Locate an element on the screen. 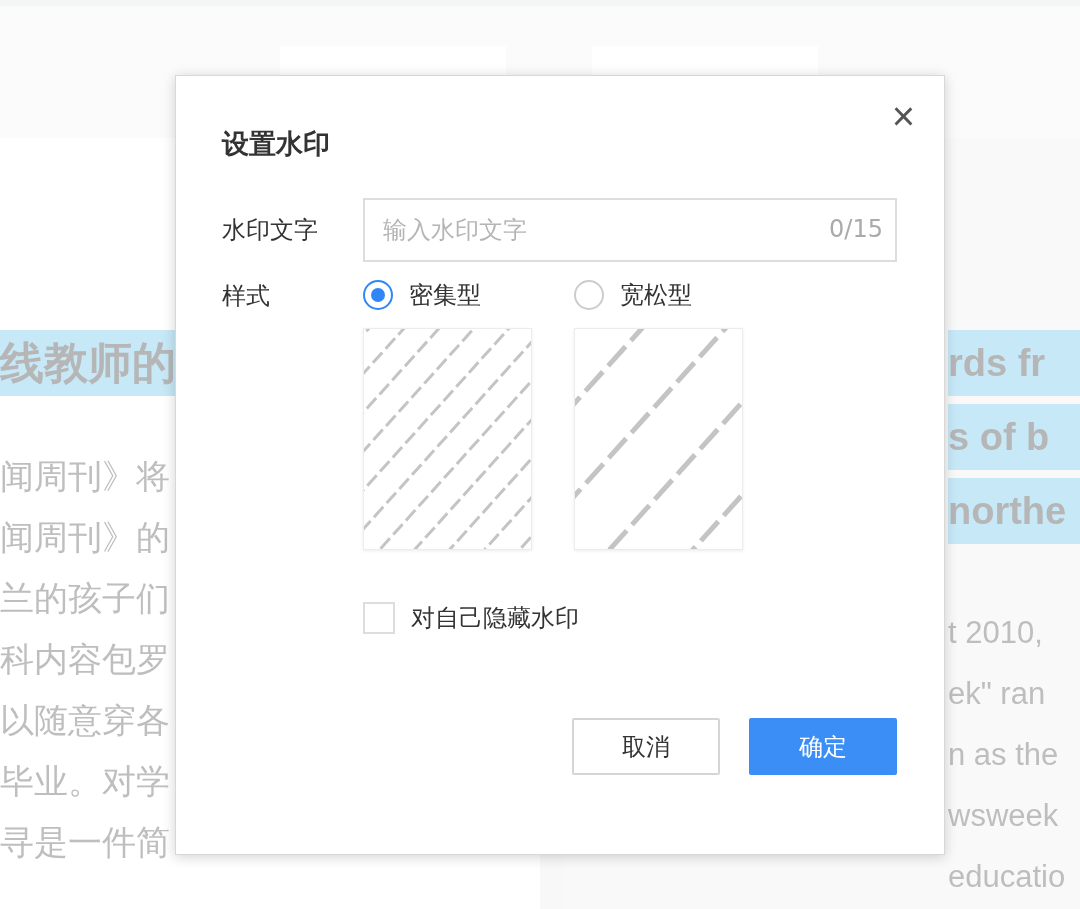  body-text: 寻是一件简 is located at coordinates (85, 842).